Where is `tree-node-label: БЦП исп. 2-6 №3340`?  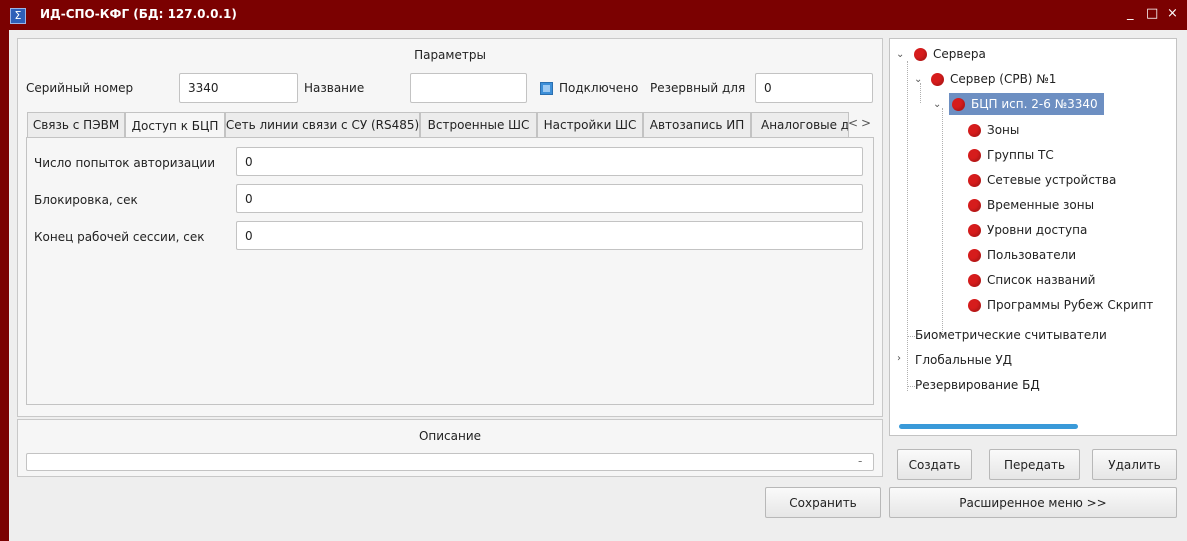 tree-node-label: БЦП исп. 2-6 №3340 is located at coordinates (1034, 104).